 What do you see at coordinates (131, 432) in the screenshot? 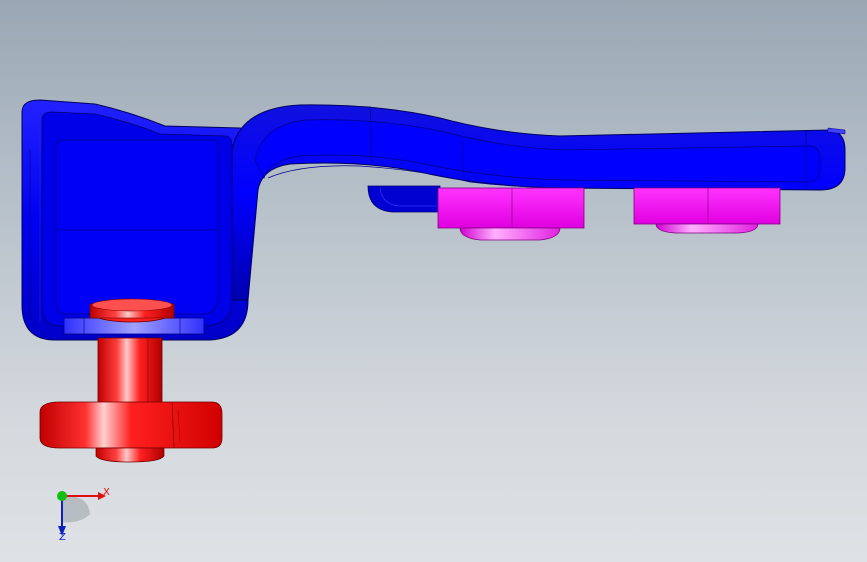
I see `bolt-knob` at bounding box center [131, 432].